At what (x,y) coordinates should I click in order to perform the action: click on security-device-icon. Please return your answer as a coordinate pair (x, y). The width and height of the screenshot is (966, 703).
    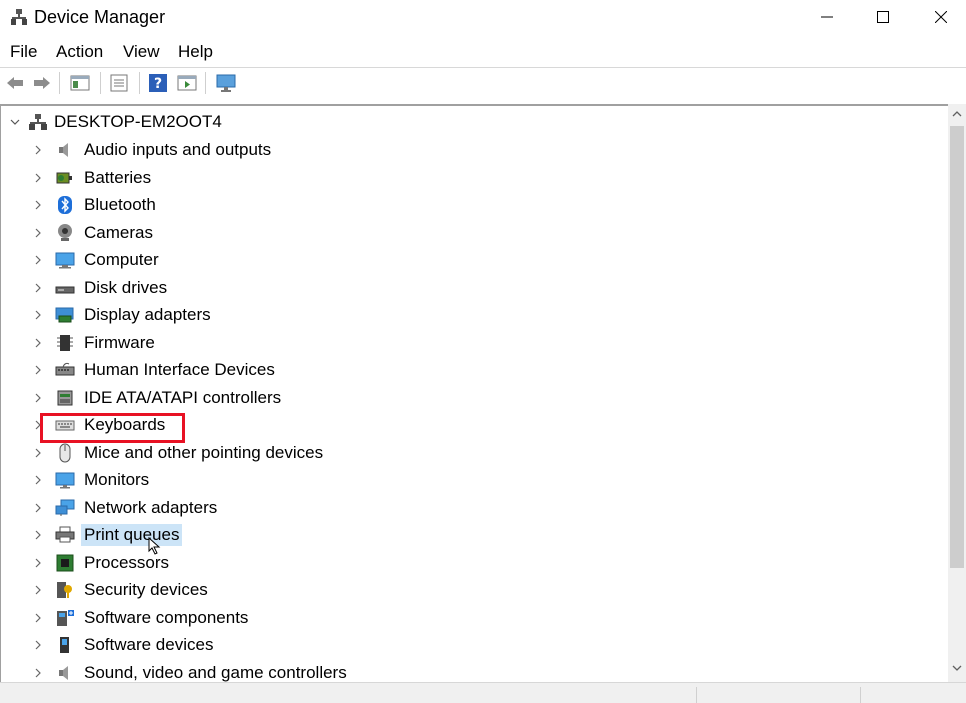
    Looking at the image, I should click on (65, 590).